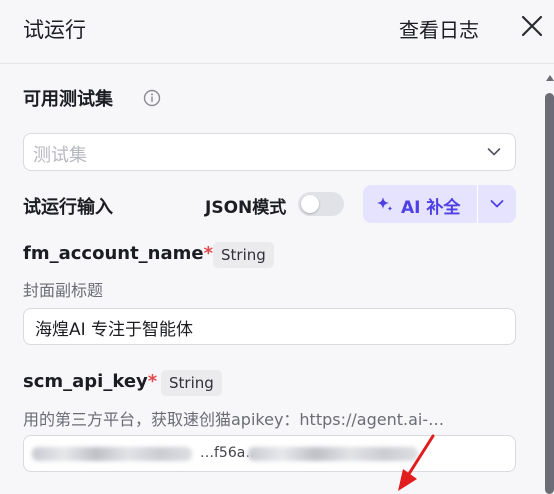 This screenshot has height=494, width=554. I want to click on test-set-label: 可用测试集, so click(68, 99).